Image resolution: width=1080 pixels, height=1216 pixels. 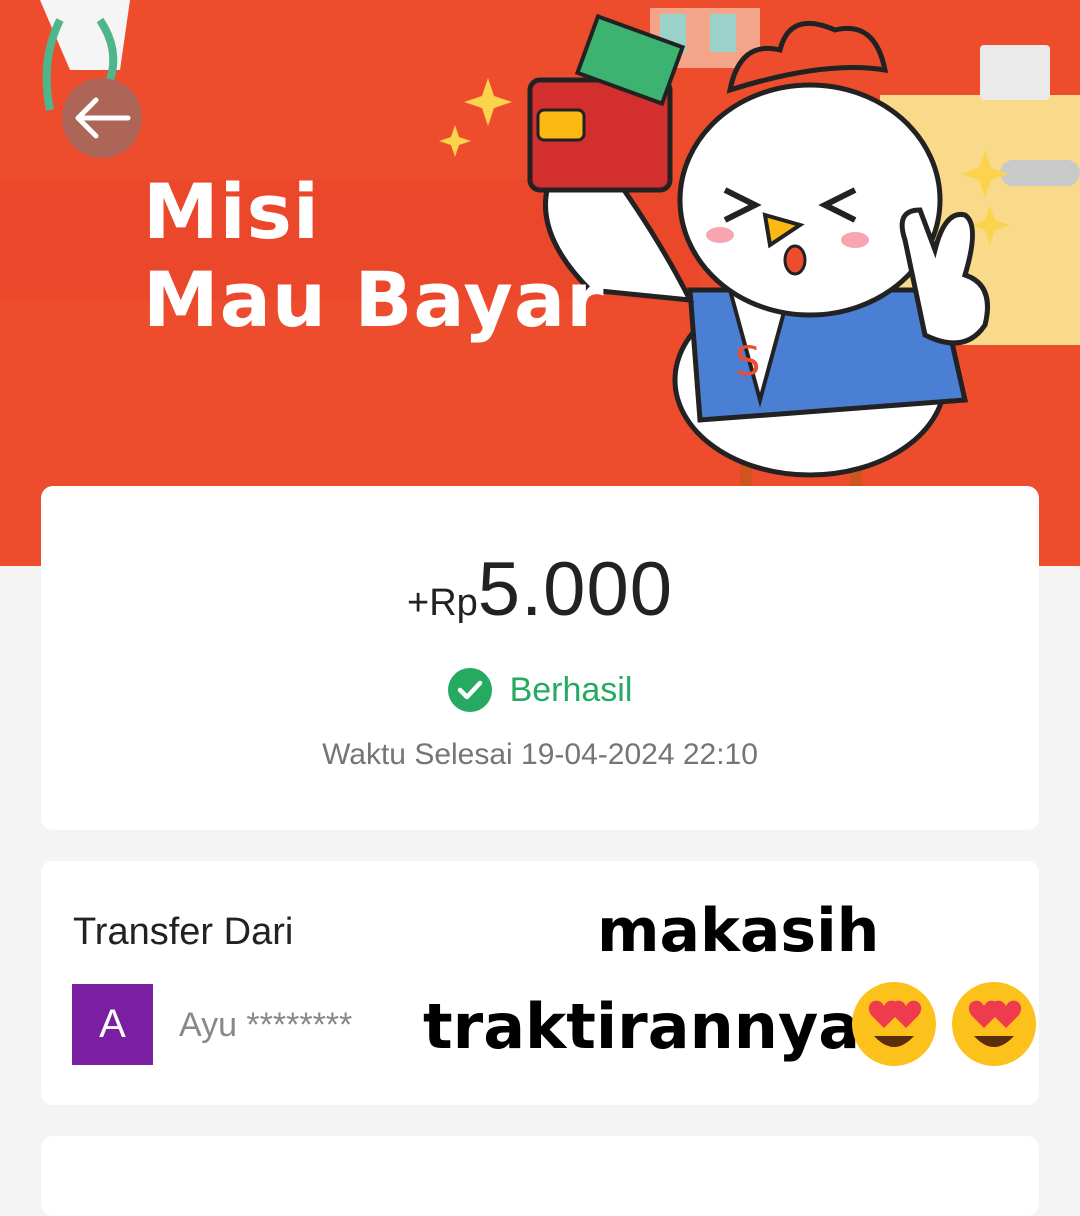 I want to click on overlay-caption-line-2: traktirannya, so click(x=642, y=1026).